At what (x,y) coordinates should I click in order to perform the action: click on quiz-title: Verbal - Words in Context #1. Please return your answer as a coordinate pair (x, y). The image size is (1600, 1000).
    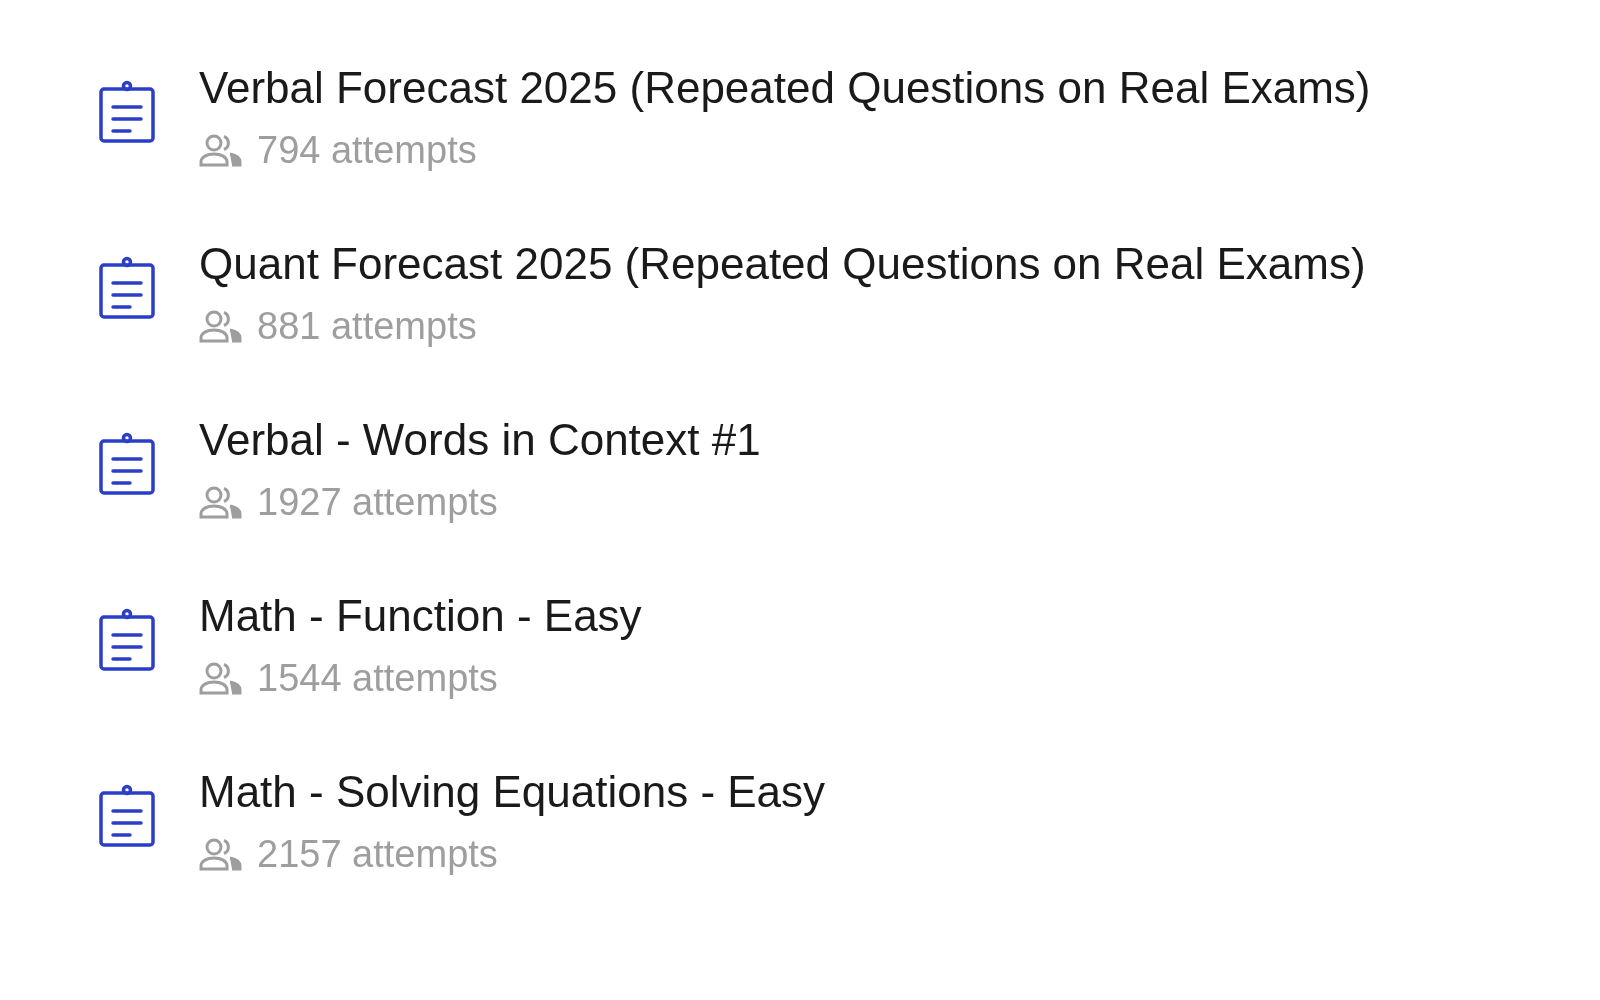
    Looking at the image, I should click on (480, 440).